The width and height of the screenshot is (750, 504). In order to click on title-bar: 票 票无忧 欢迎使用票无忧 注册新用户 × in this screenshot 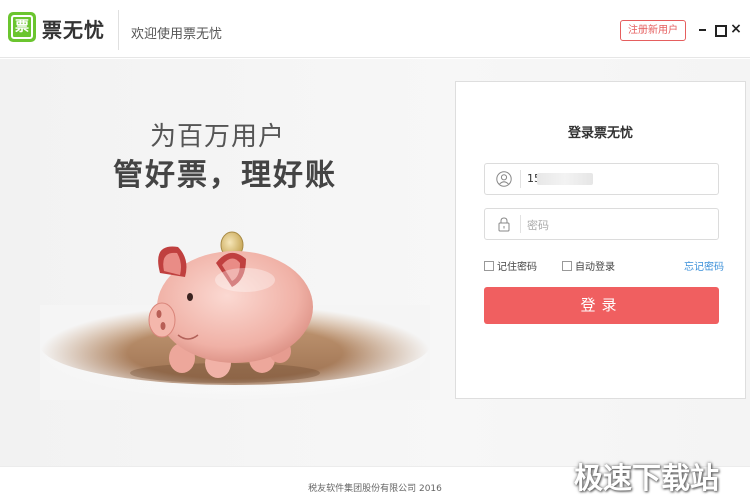, I will do `click(375, 29)`.